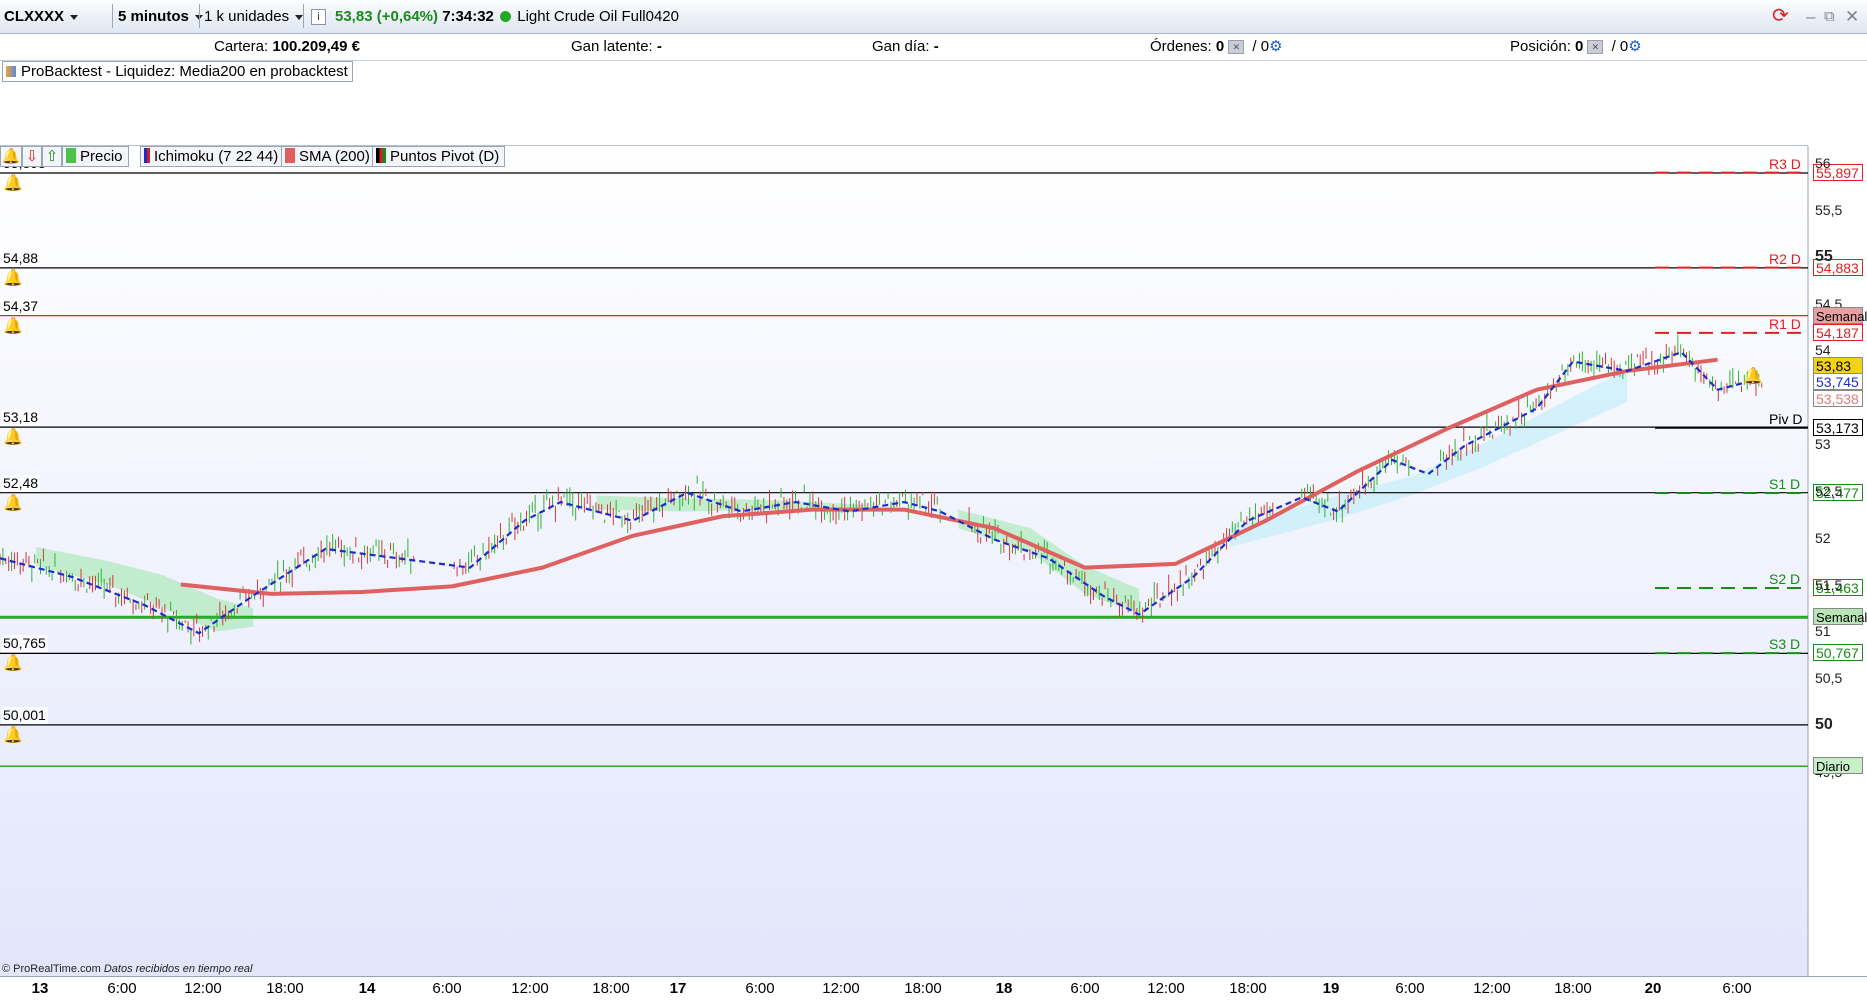 The image size is (1867, 1001). Describe the element at coordinates (32, 156) in the screenshot. I see `down-arrow-icon: ⇩` at that location.